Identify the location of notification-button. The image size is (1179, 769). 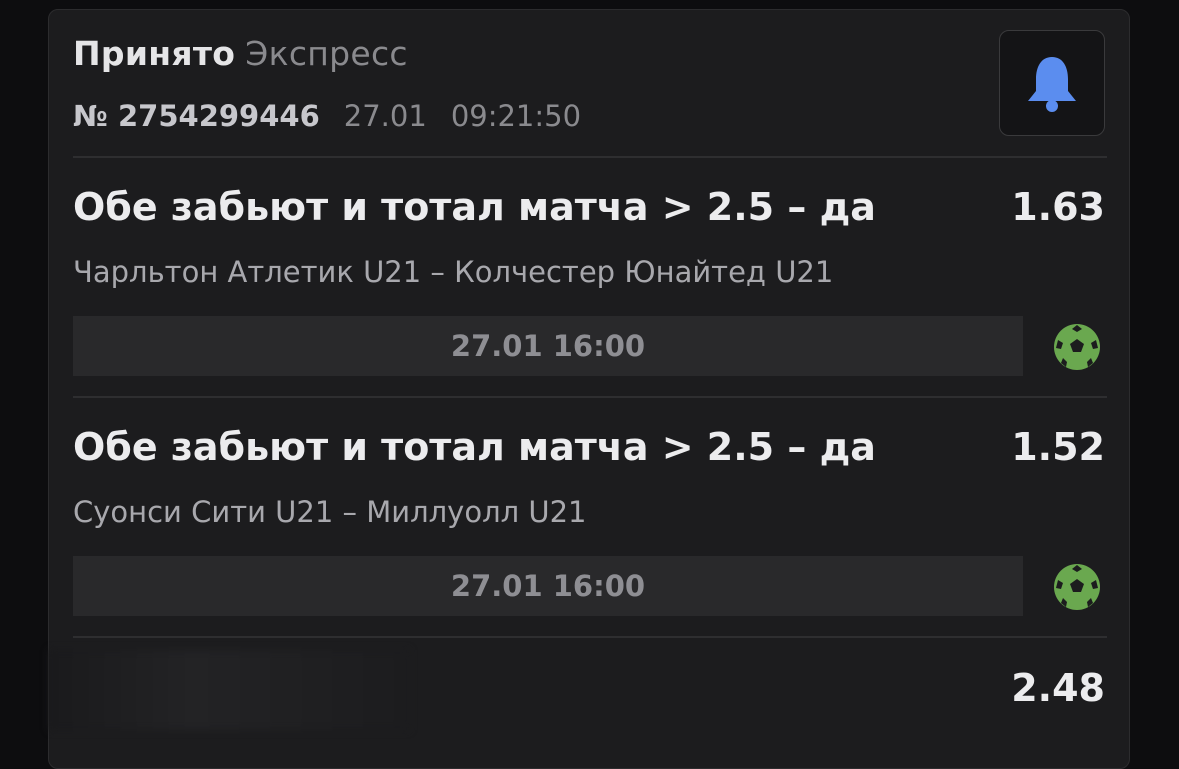
(1052, 83).